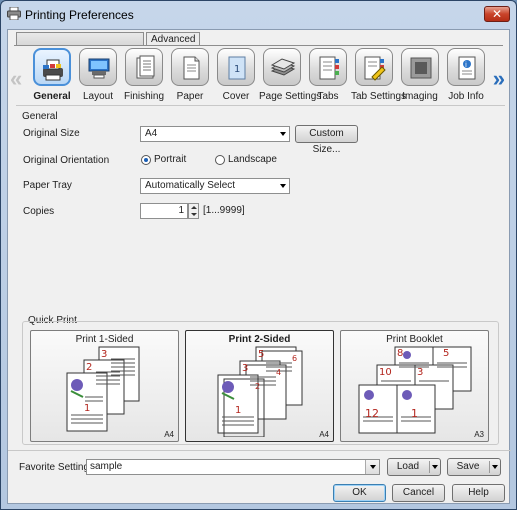  I want to click on tool-finishing: Finishing, so click(144, 75).